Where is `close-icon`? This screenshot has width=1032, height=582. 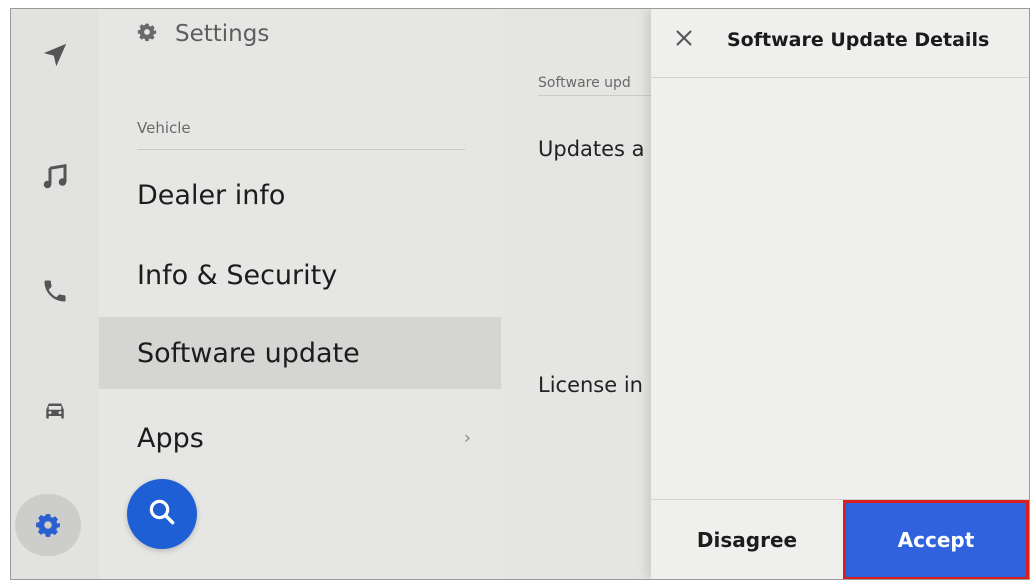 close-icon is located at coordinates (684, 40).